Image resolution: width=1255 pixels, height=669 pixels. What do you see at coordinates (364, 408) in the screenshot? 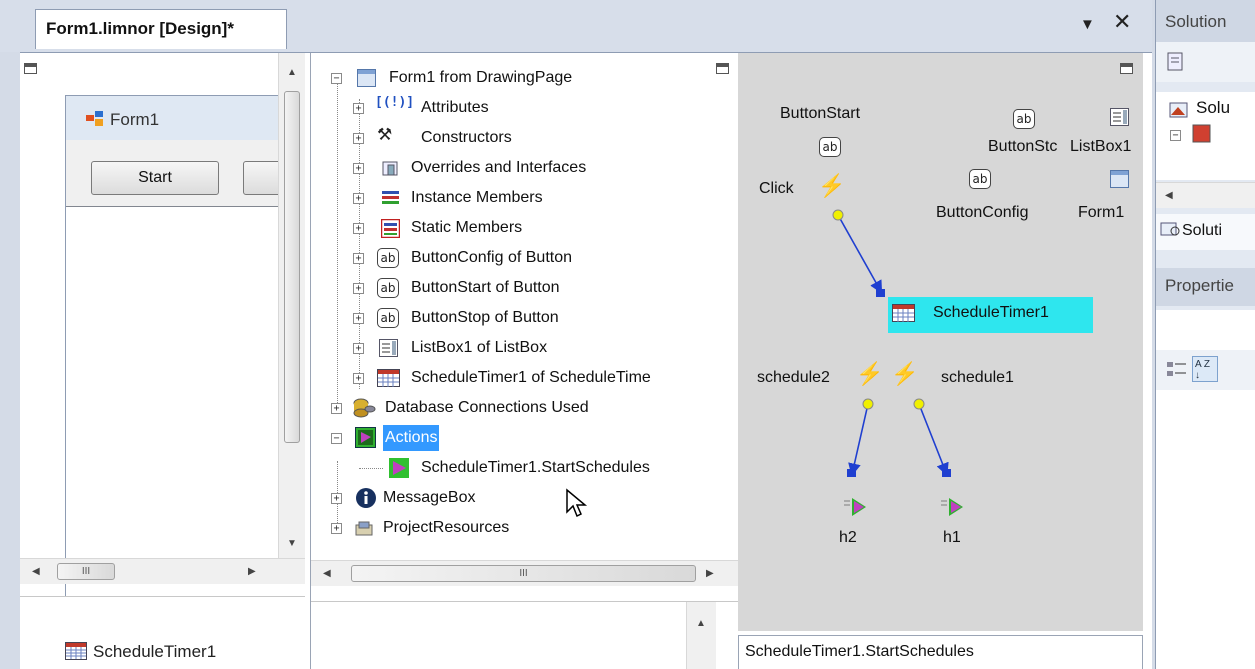
I see `database-icon` at bounding box center [364, 408].